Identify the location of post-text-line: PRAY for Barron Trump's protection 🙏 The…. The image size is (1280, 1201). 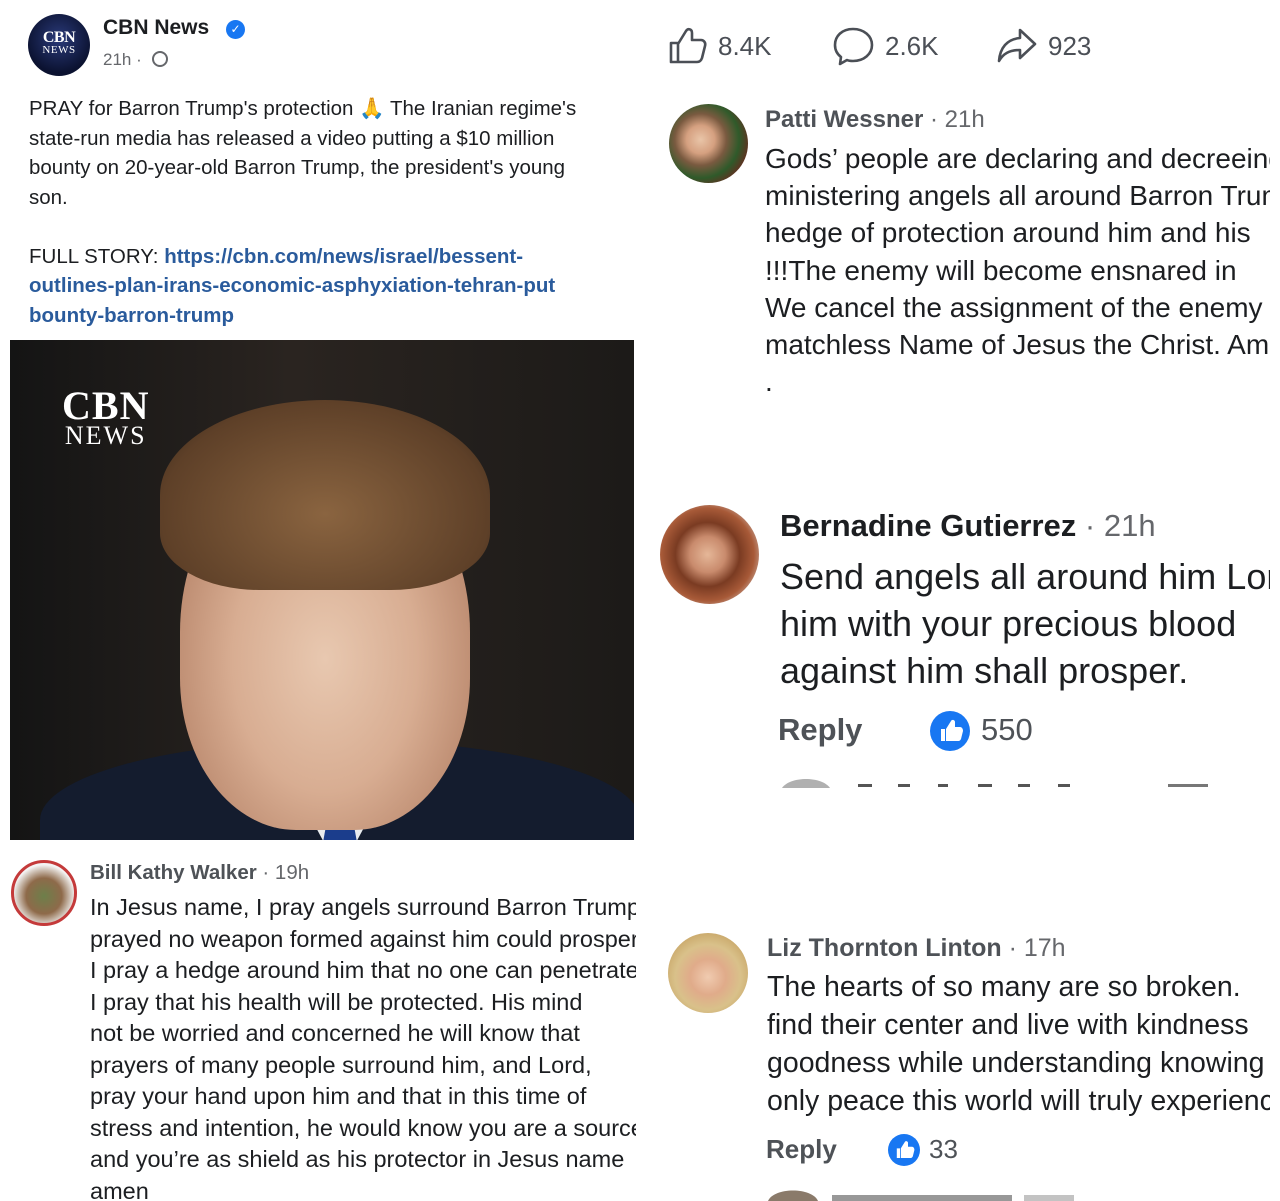
(303, 108).